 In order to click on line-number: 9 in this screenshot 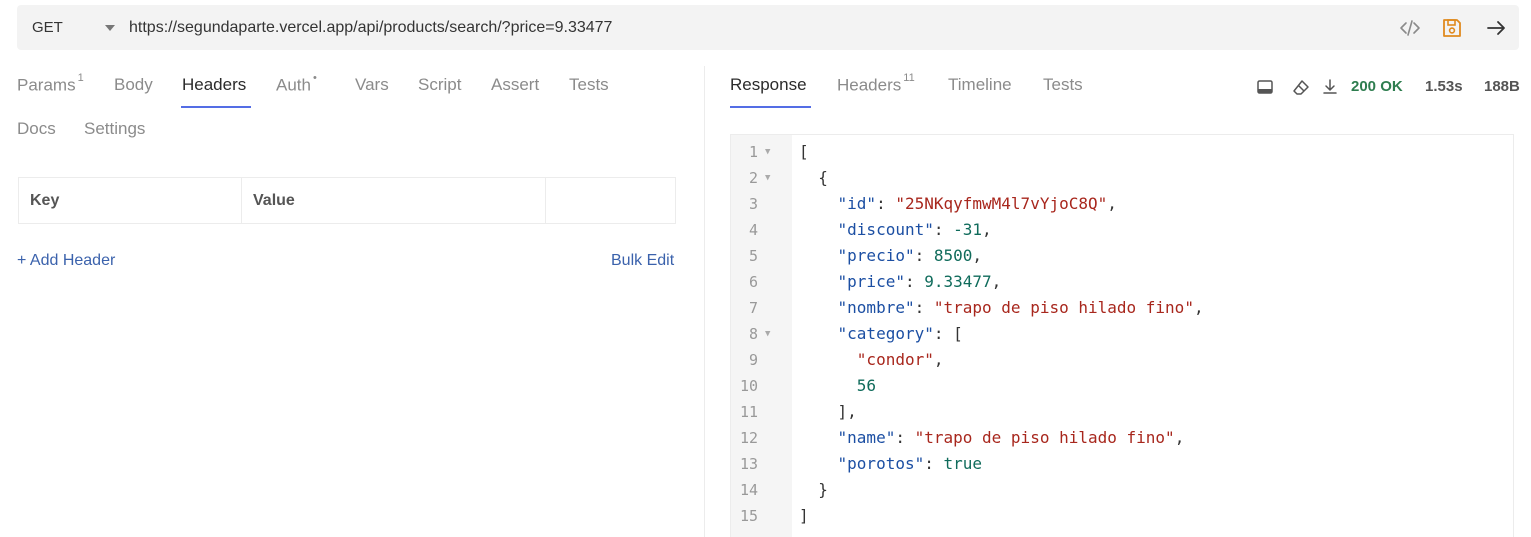, I will do `click(753, 360)`.